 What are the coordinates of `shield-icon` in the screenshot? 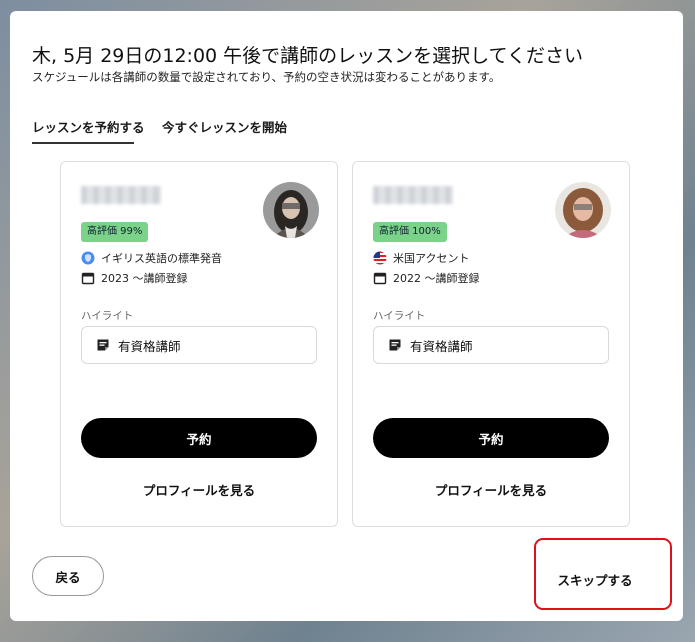 It's located at (88, 258).